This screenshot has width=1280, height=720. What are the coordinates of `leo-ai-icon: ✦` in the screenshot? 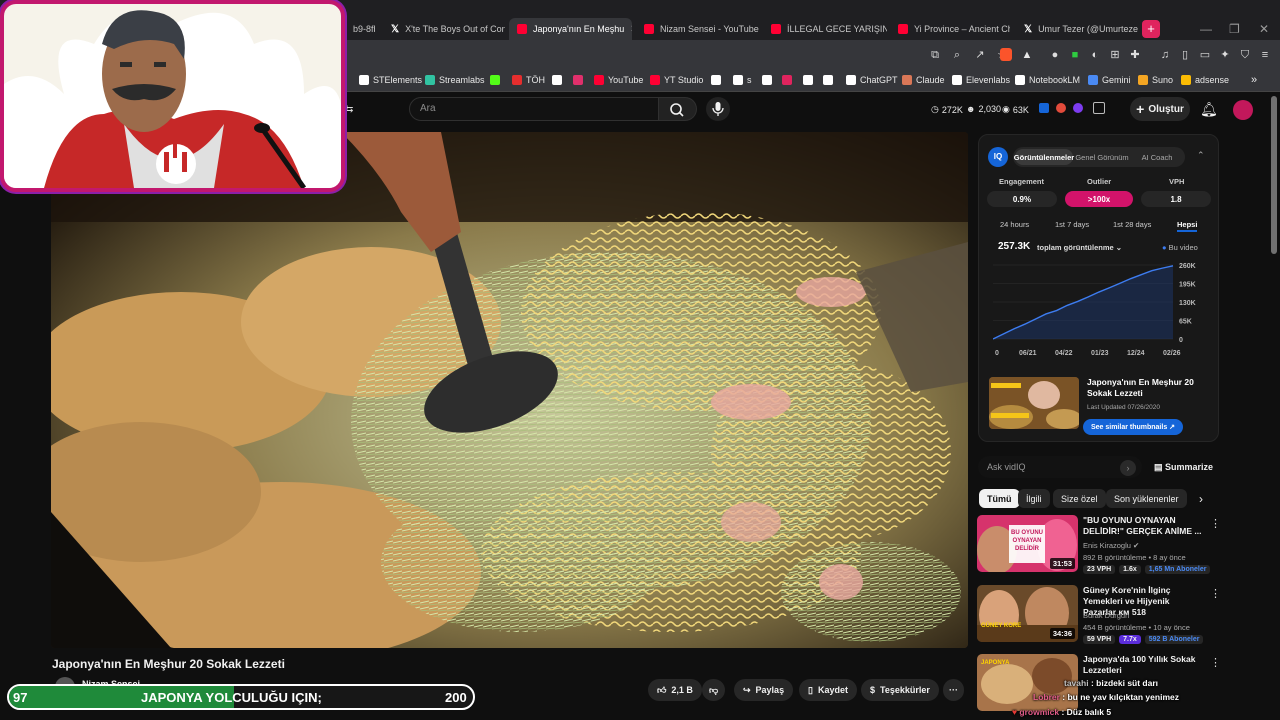 It's located at (1225, 55).